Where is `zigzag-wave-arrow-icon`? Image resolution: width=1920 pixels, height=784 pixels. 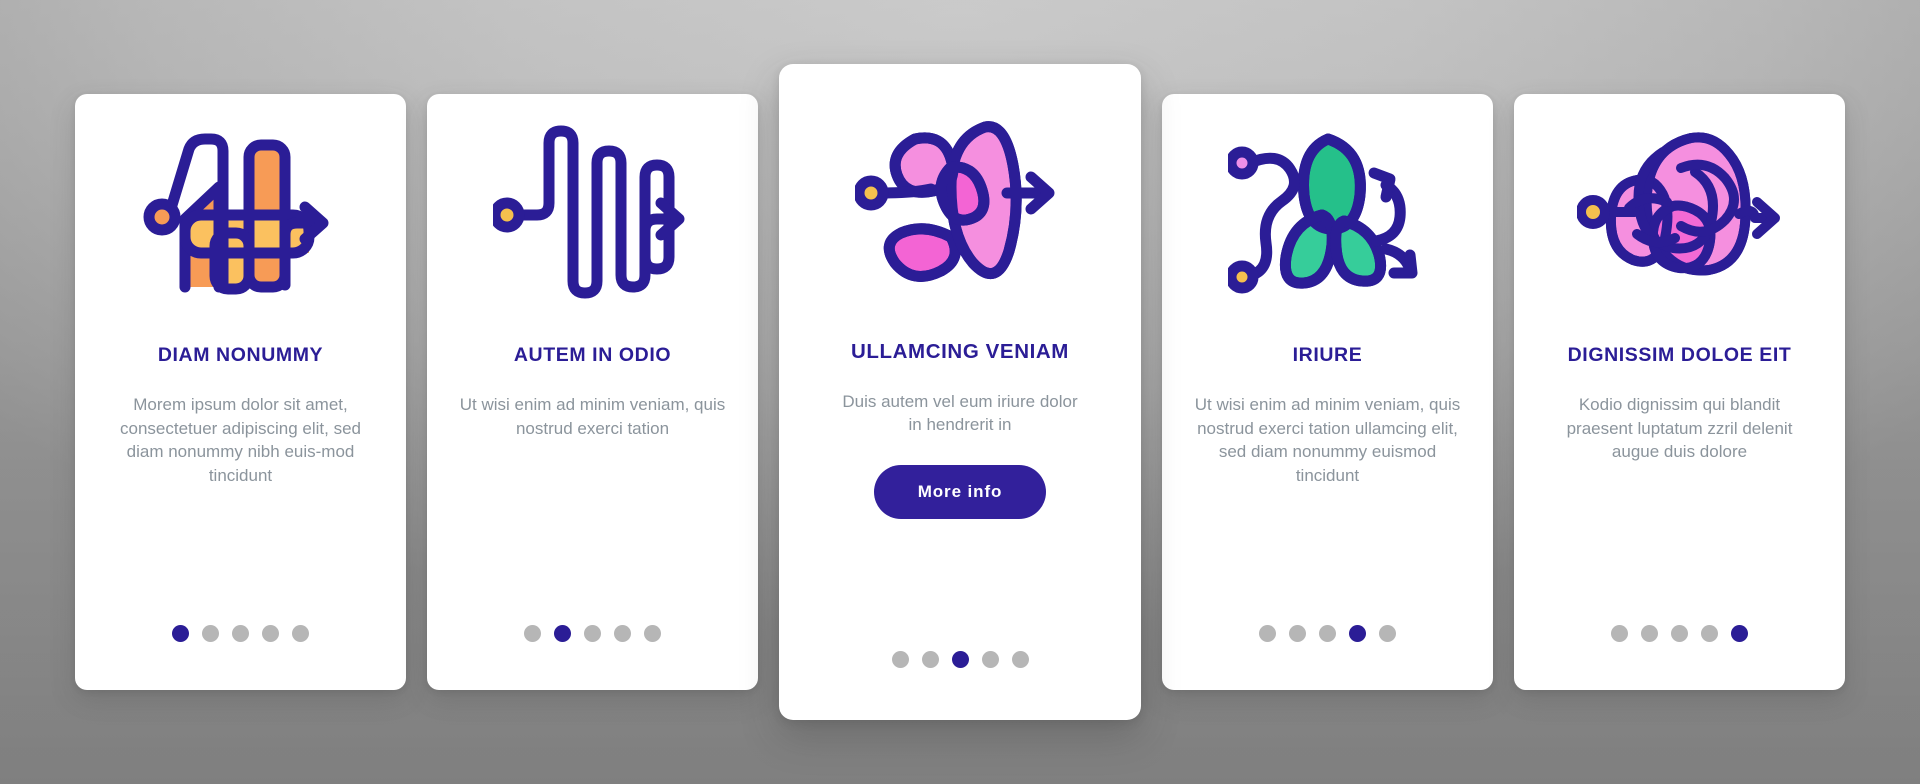 zigzag-wave-arrow-icon is located at coordinates (592, 210).